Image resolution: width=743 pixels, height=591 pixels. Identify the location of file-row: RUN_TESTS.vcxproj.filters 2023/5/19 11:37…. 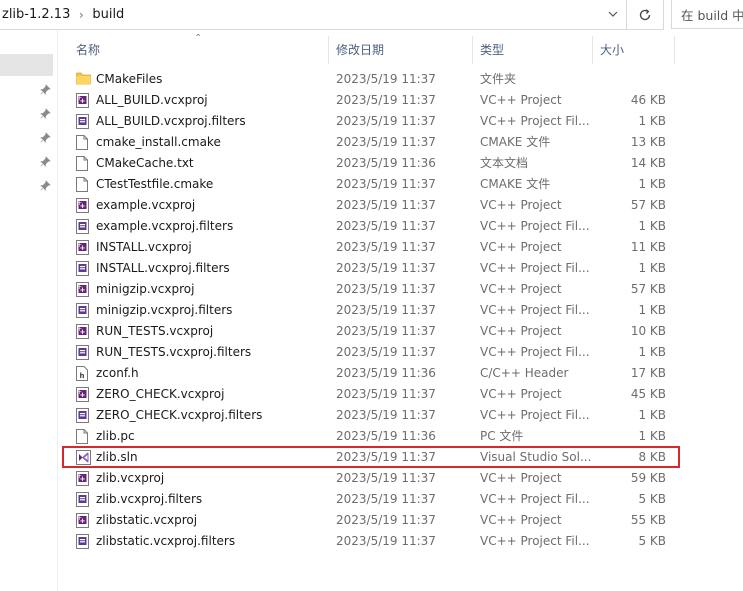
(375, 352).